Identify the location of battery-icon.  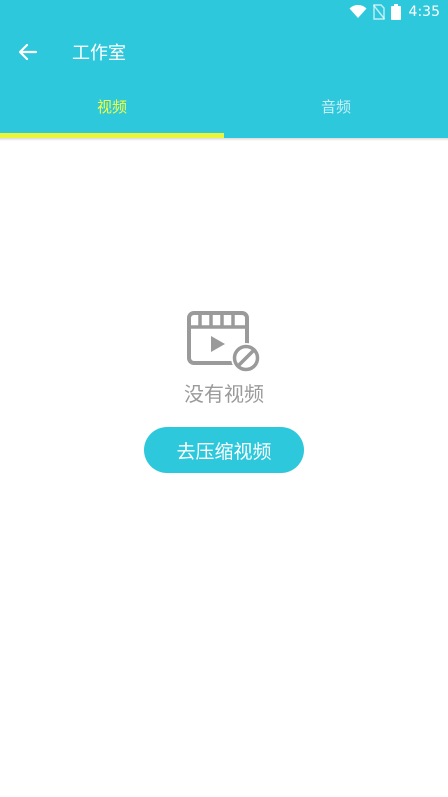
(395, 12).